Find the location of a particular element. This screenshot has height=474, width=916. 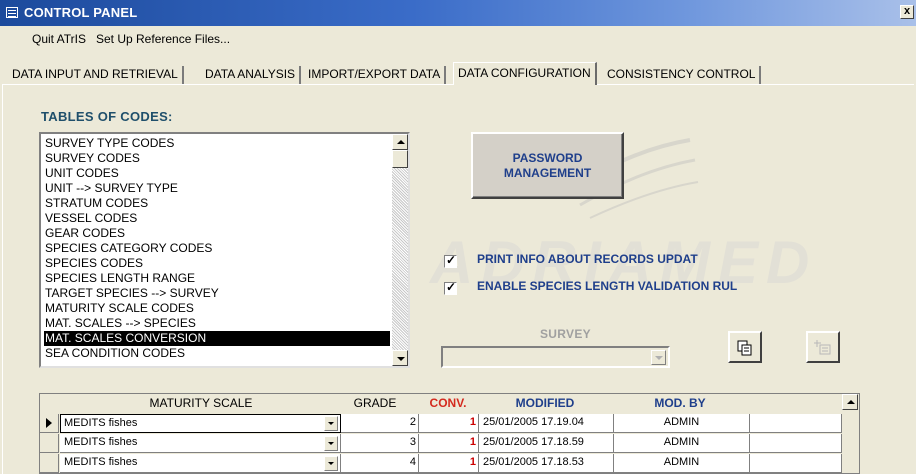

copy-button is located at coordinates (745, 347).